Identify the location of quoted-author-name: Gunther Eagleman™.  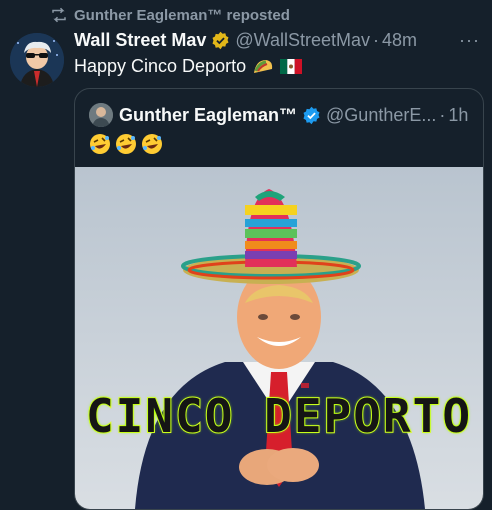
(208, 115).